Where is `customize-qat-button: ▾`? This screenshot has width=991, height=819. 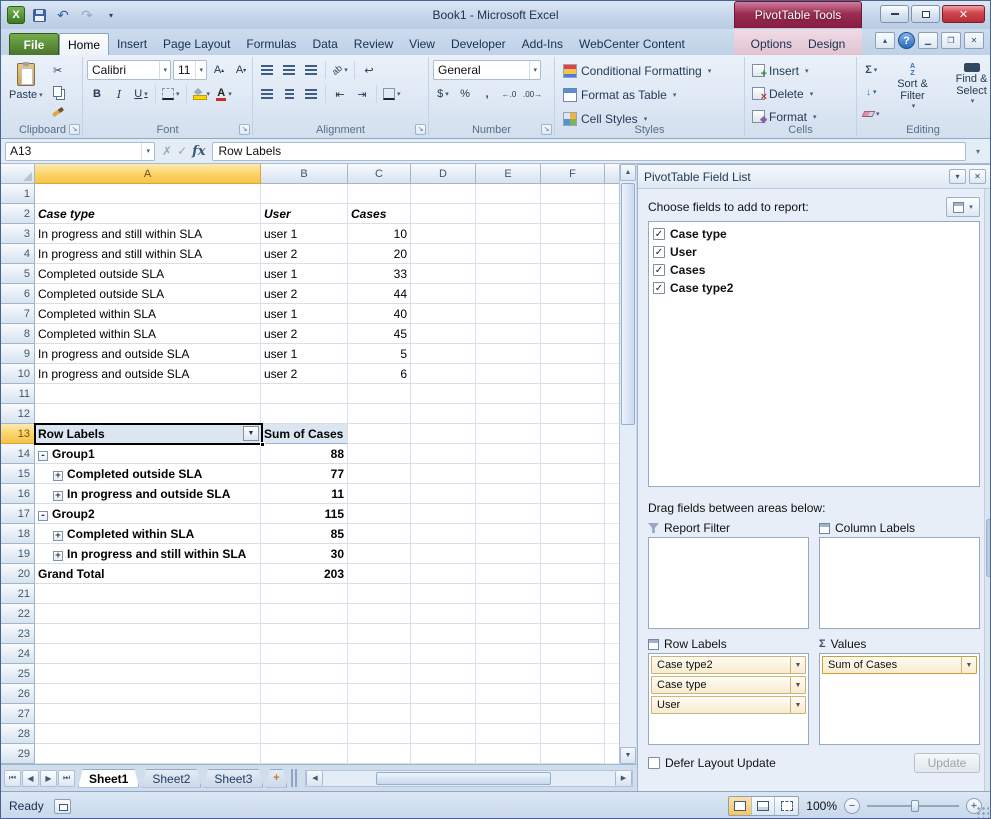
customize-qat-button: ▾ is located at coordinates (111, 15).